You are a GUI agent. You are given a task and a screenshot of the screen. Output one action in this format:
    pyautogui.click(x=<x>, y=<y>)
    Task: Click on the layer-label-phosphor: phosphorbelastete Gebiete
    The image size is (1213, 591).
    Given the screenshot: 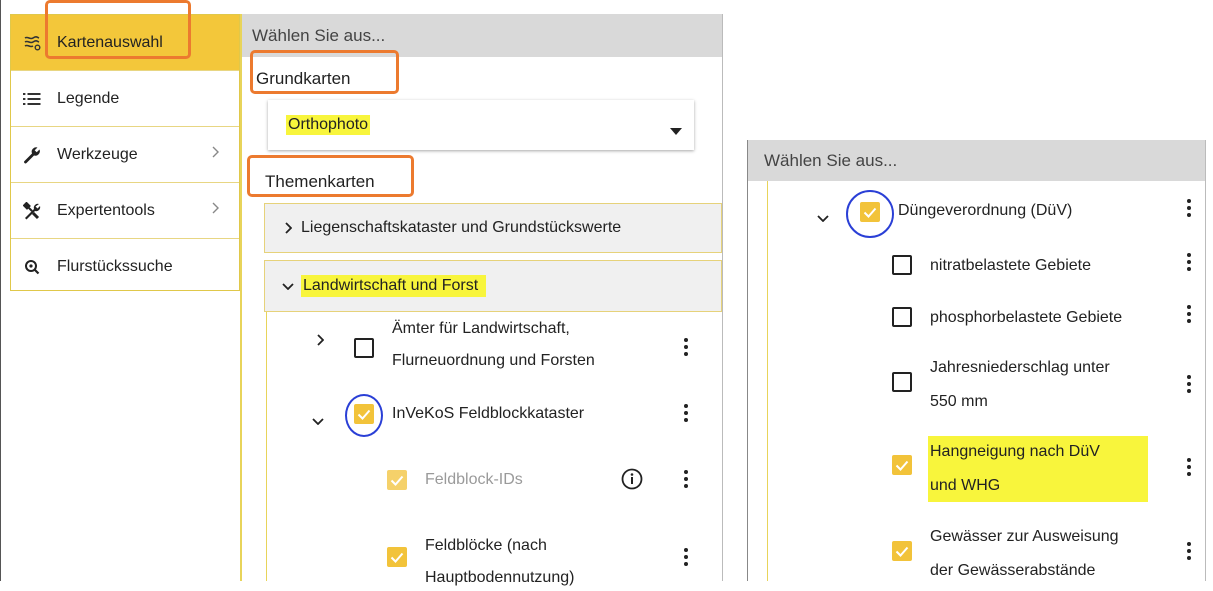 What is the action you would take?
    pyautogui.click(x=1026, y=317)
    